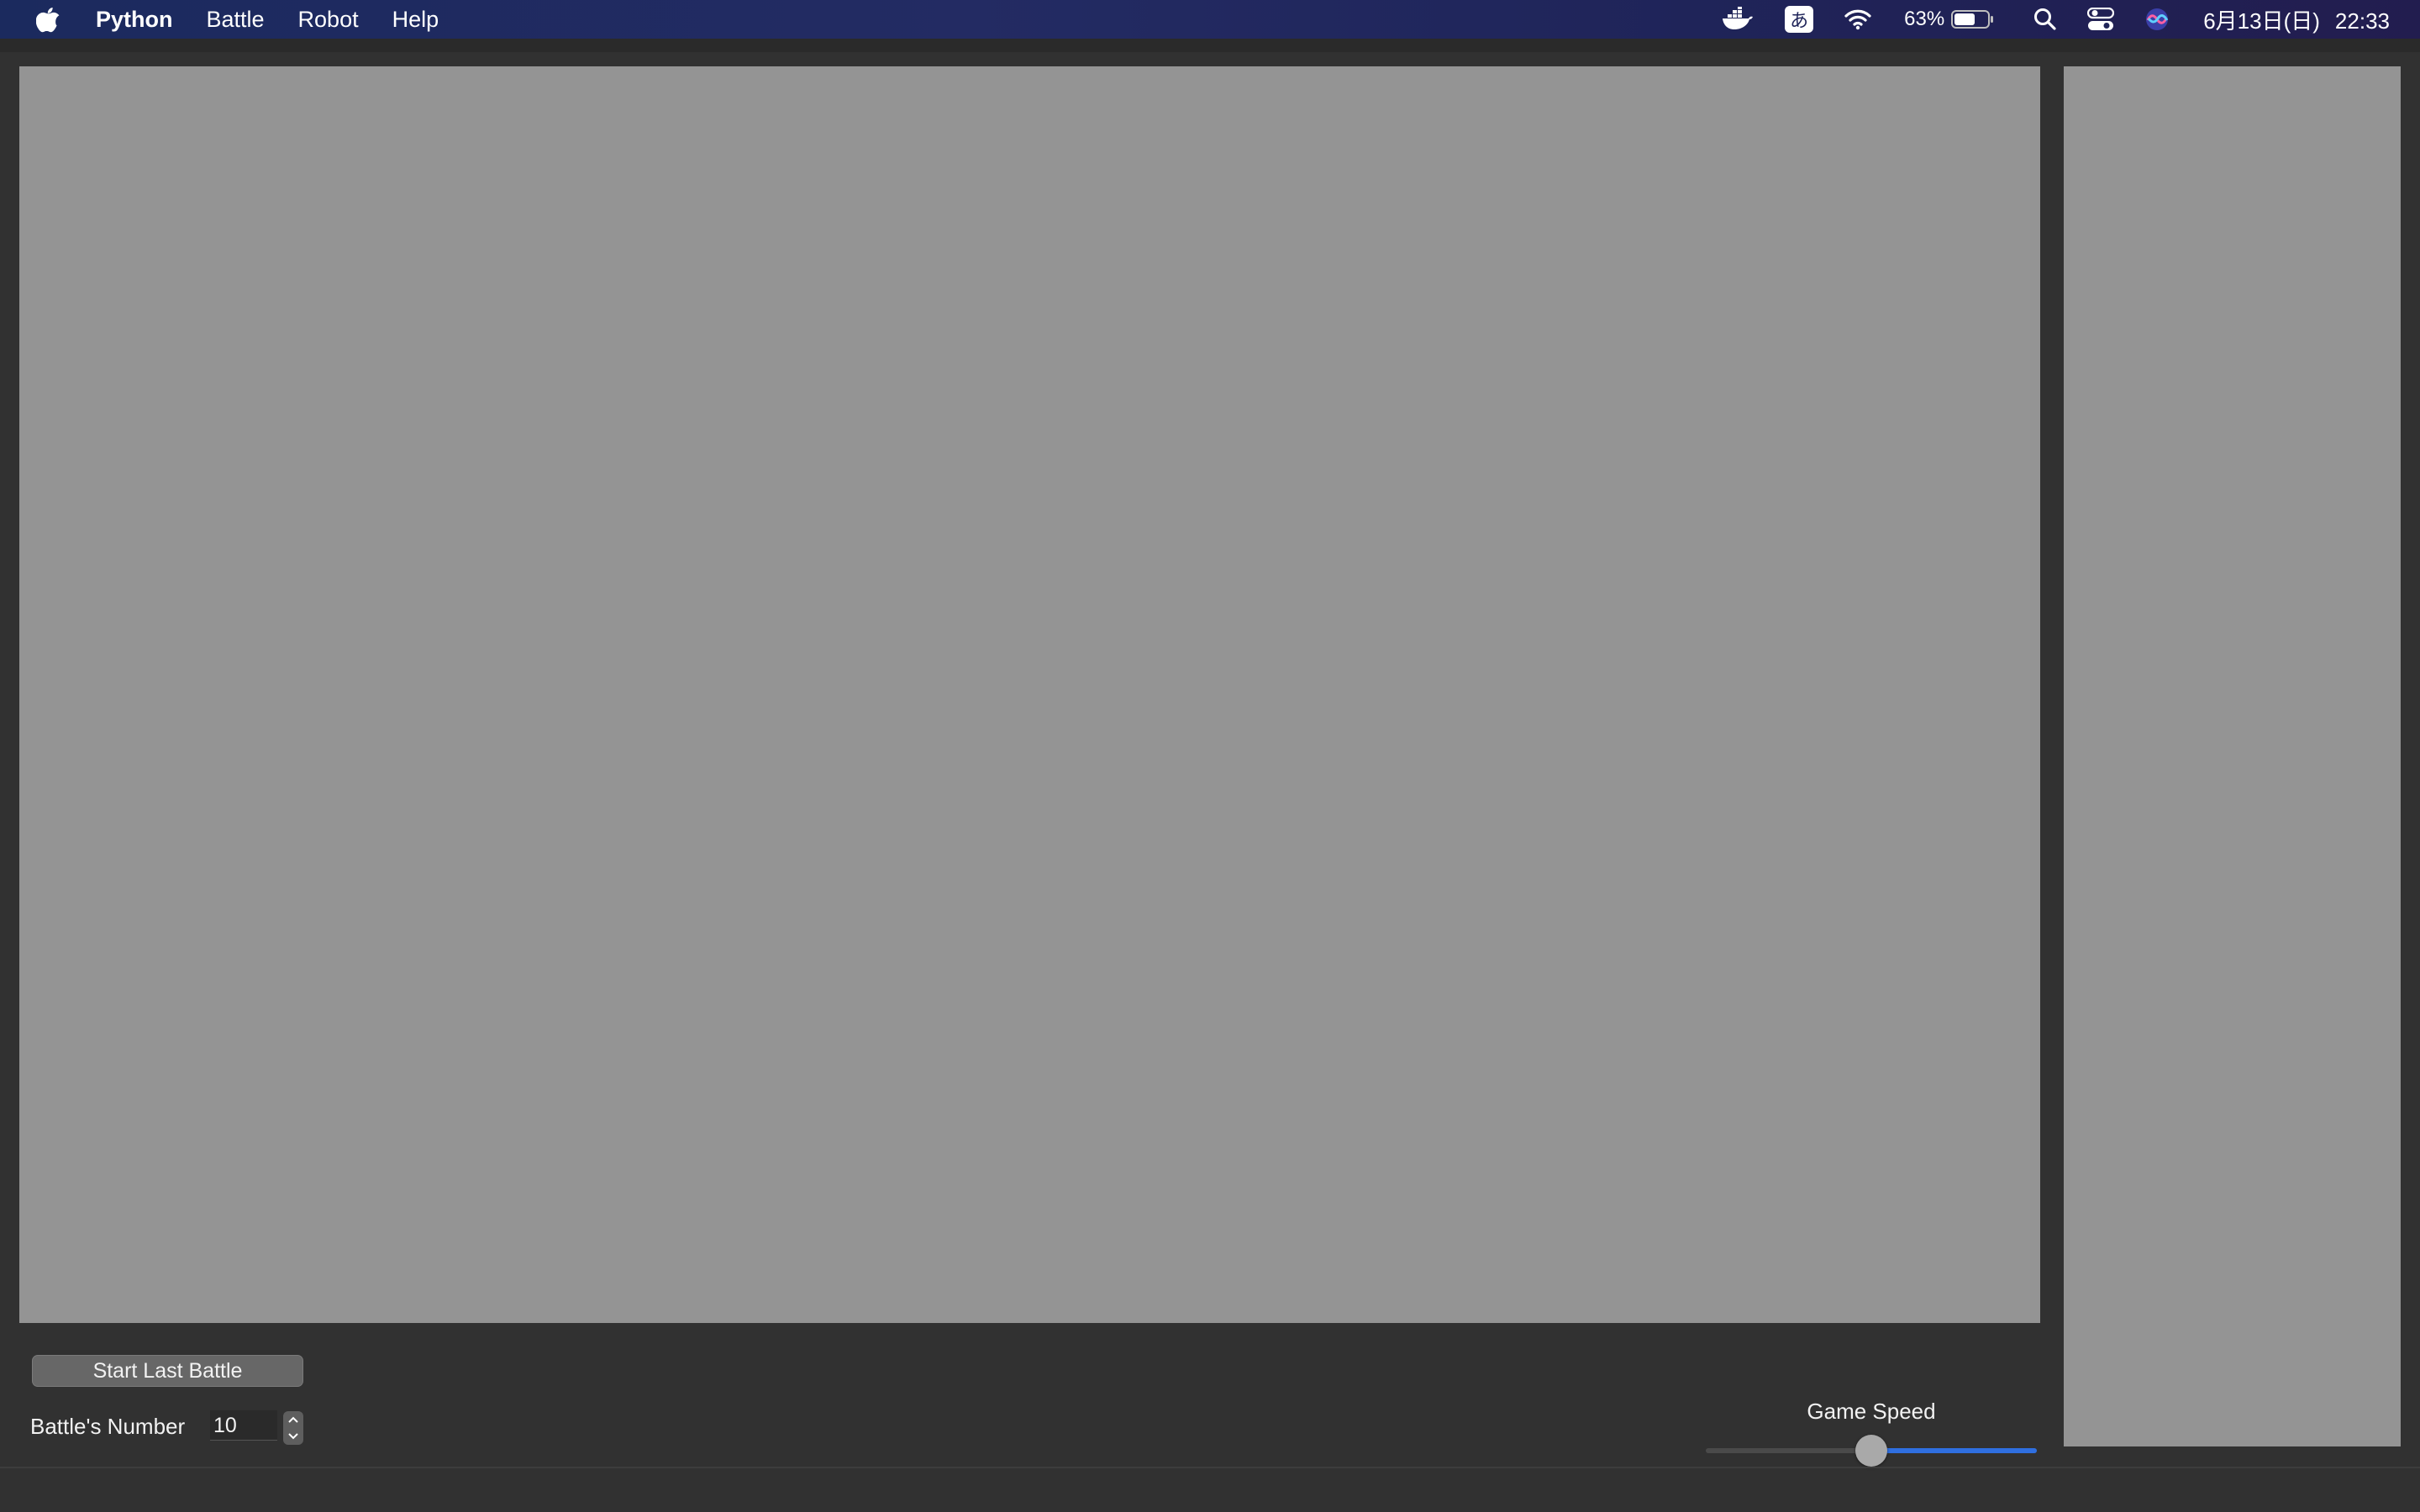 The image size is (2420, 1512). What do you see at coordinates (1954, 1450) in the screenshot?
I see `slider-fill` at bounding box center [1954, 1450].